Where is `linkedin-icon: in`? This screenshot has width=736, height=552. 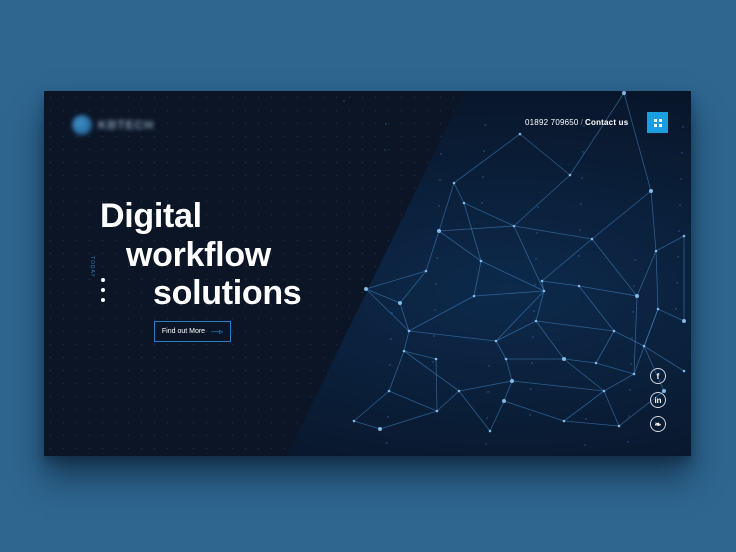 linkedin-icon: in is located at coordinates (658, 400).